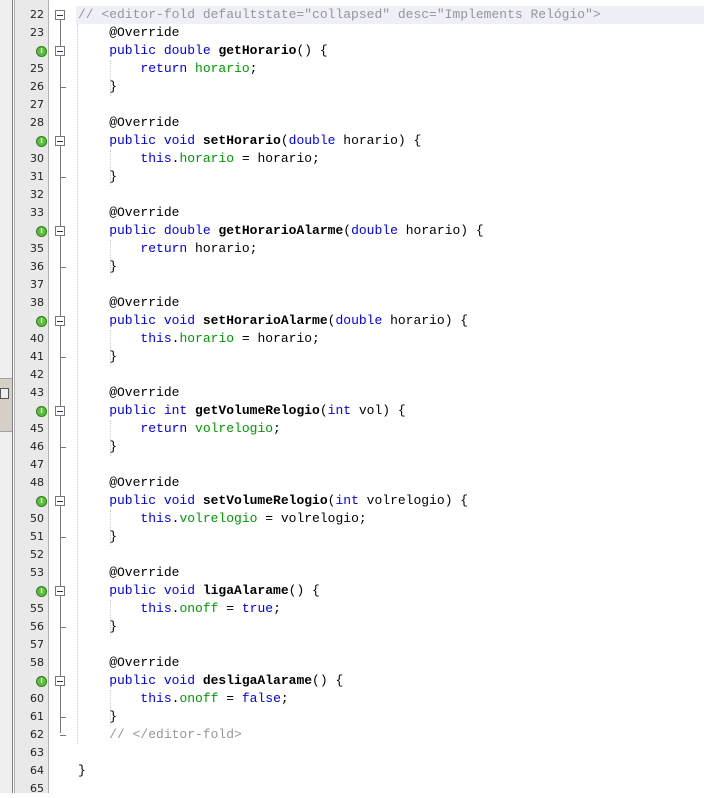  I want to click on code-text: this.volrelogio = volrelogio;, so click(390, 519).